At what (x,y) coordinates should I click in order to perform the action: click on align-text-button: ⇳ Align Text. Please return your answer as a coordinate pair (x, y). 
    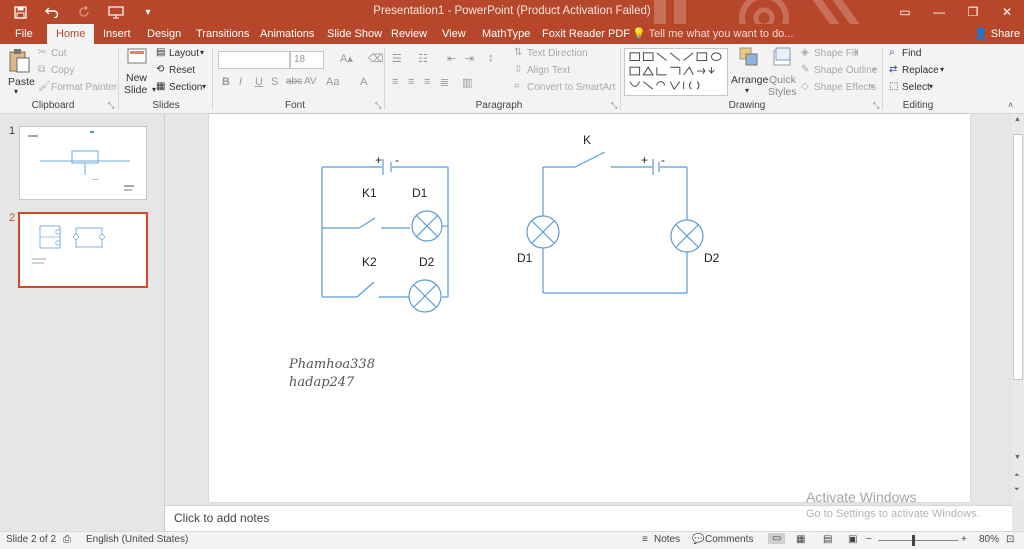
    Looking at the image, I should click on (564, 71).